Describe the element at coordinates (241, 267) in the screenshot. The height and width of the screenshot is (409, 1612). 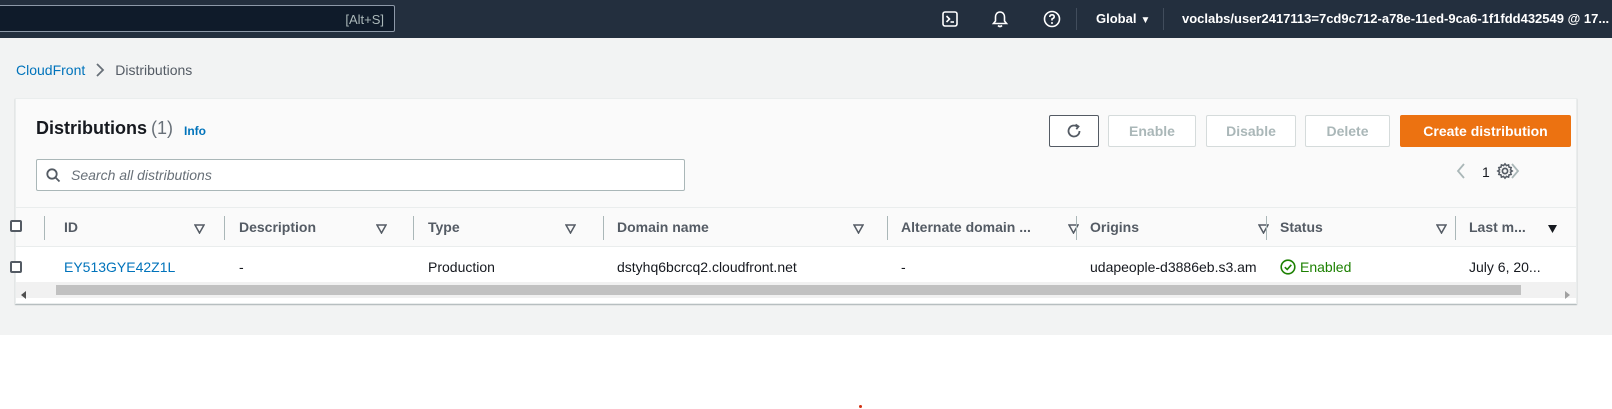
I see `cell-description: -` at that location.